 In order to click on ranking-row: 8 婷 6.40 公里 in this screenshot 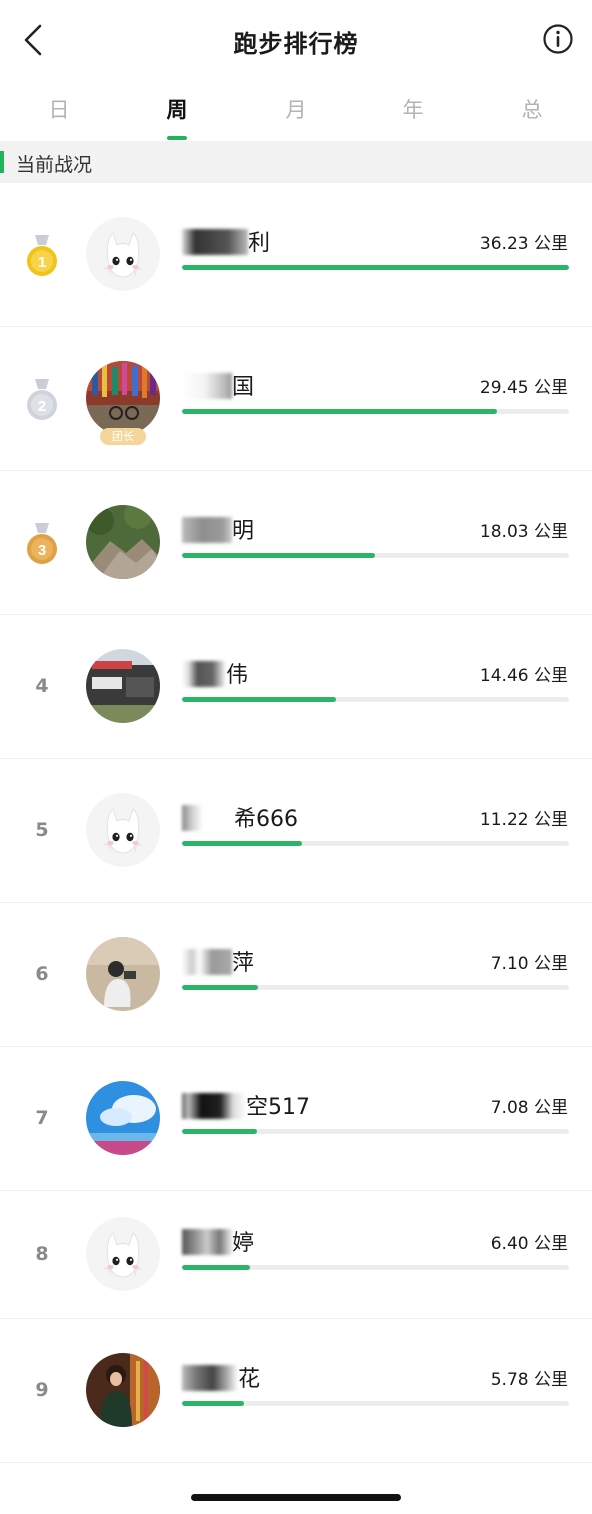, I will do `click(296, 1255)`.